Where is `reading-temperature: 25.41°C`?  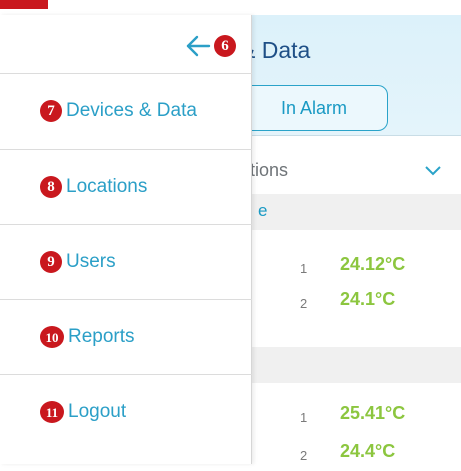
reading-temperature: 25.41°C is located at coordinates (373, 413).